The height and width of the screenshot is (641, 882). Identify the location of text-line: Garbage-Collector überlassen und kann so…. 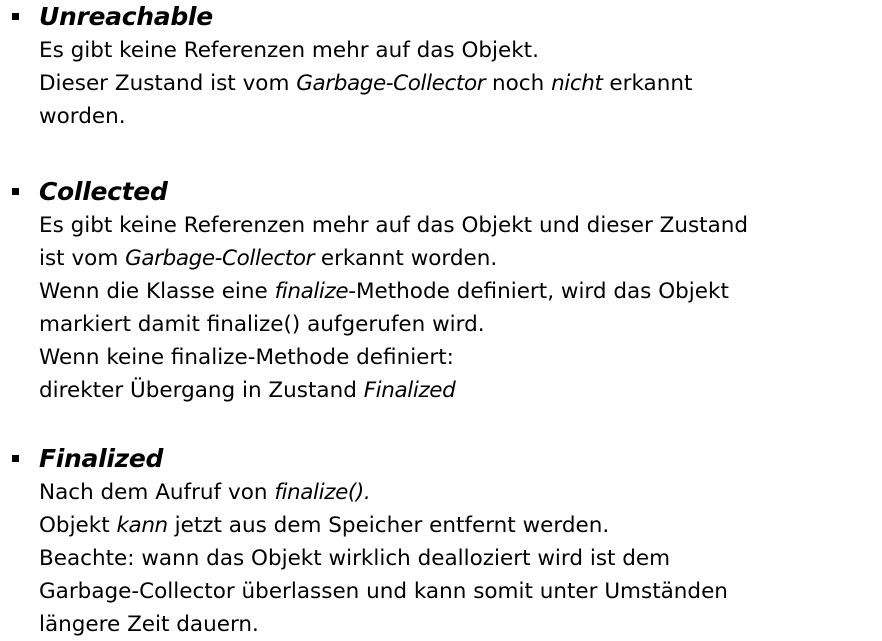
(383, 591).